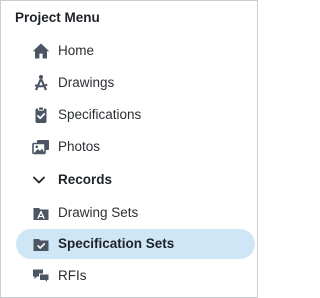 The image size is (320, 298). Describe the element at coordinates (86, 82) in the screenshot. I see `menu-item-drawings-label: Drawings` at that location.